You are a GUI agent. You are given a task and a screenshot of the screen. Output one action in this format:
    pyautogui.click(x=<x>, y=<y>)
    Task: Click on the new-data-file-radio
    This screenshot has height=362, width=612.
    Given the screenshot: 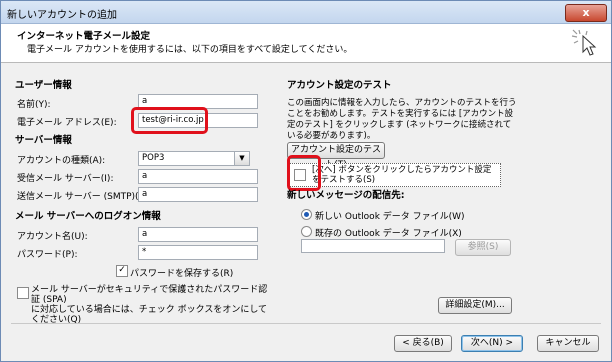 What is the action you would take?
    pyautogui.click(x=306, y=214)
    